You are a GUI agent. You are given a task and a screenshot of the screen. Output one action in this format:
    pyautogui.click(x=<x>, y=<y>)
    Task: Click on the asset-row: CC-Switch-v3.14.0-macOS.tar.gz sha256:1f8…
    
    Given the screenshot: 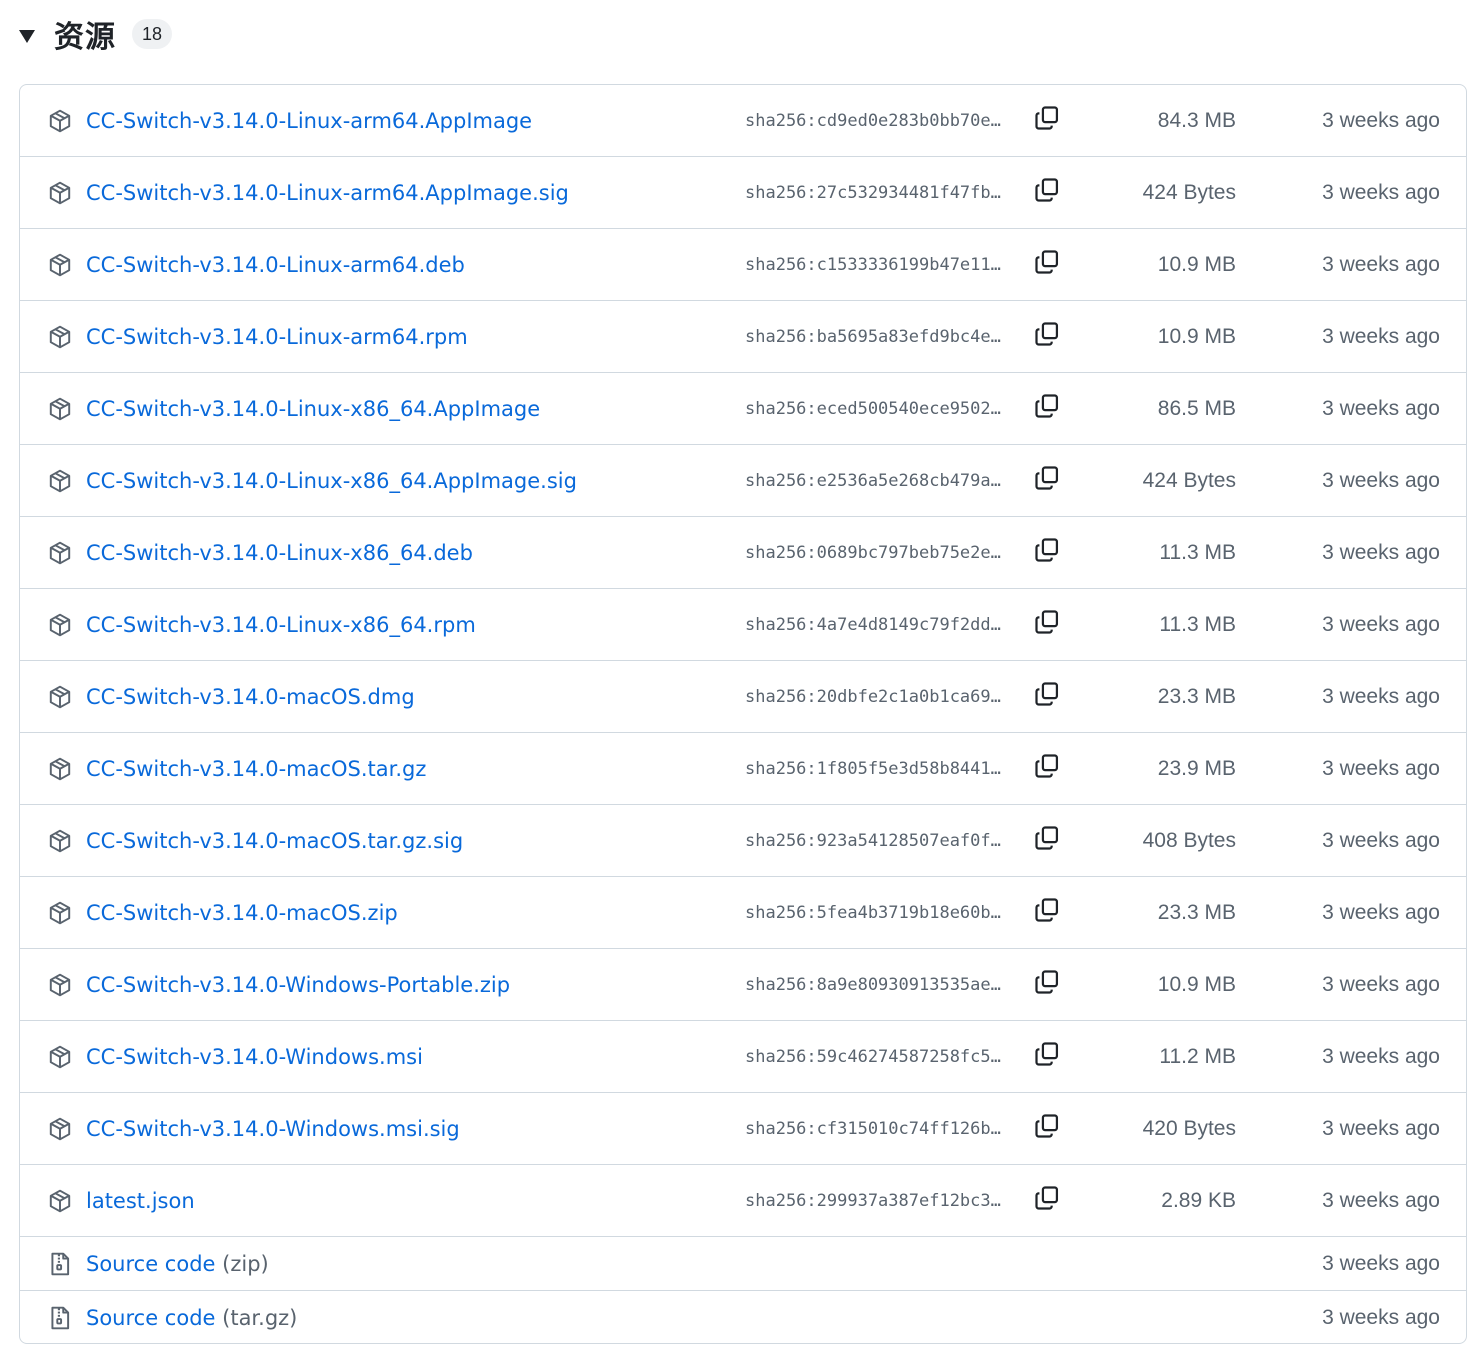 What is the action you would take?
    pyautogui.click(x=743, y=769)
    